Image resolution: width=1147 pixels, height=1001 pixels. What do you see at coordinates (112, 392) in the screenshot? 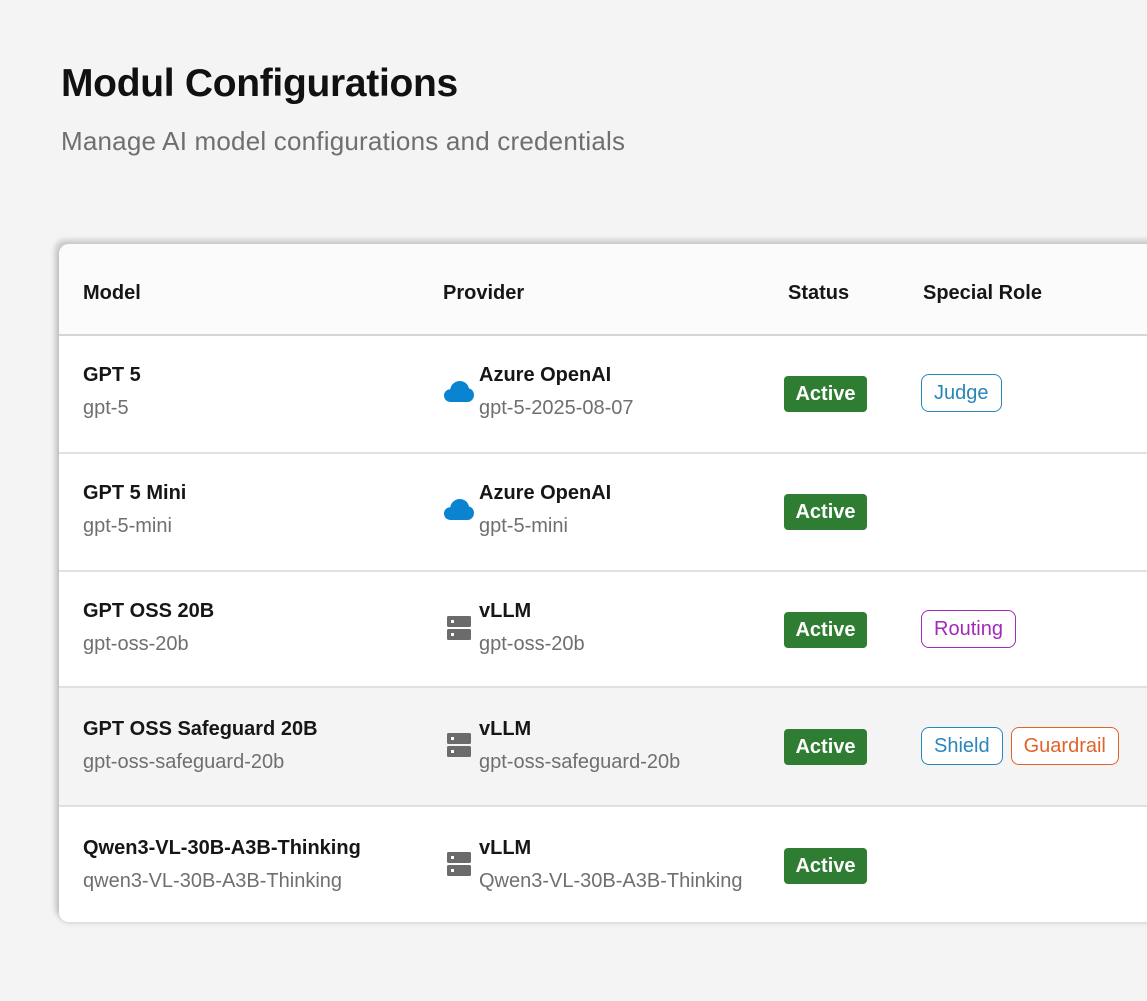
I see `model-cell: GPT 5 gpt-5` at bounding box center [112, 392].